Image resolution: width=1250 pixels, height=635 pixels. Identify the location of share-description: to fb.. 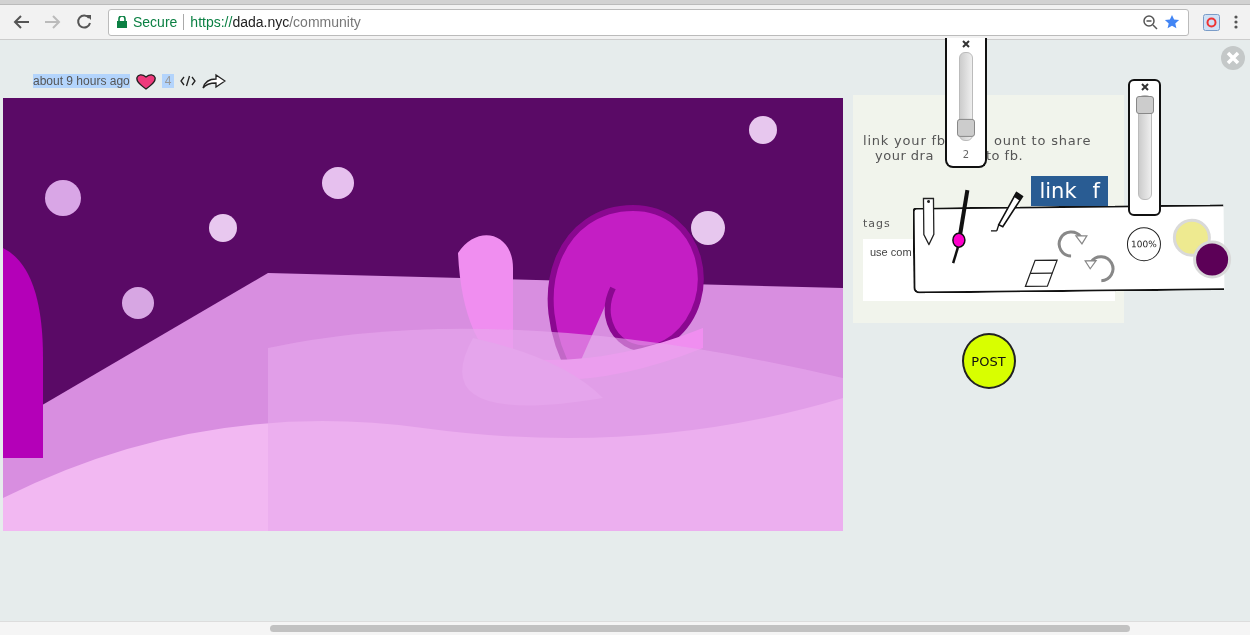
(1004, 155).